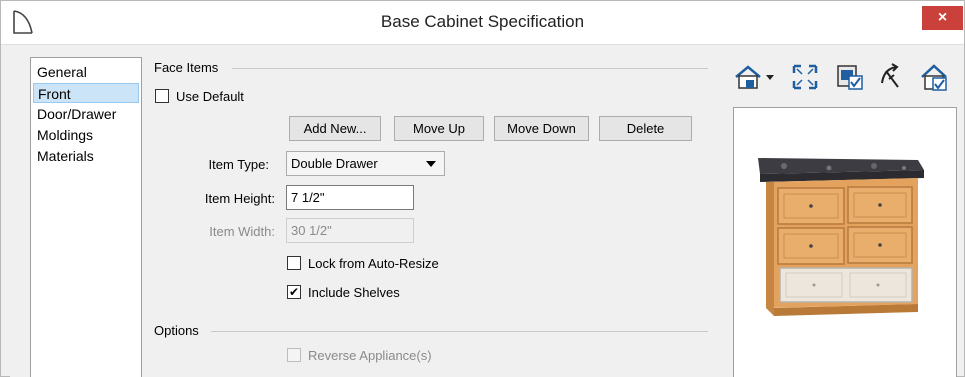 This screenshot has width=965, height=377. What do you see at coordinates (439, 128) in the screenshot?
I see `move-up-button: Move Up` at bounding box center [439, 128].